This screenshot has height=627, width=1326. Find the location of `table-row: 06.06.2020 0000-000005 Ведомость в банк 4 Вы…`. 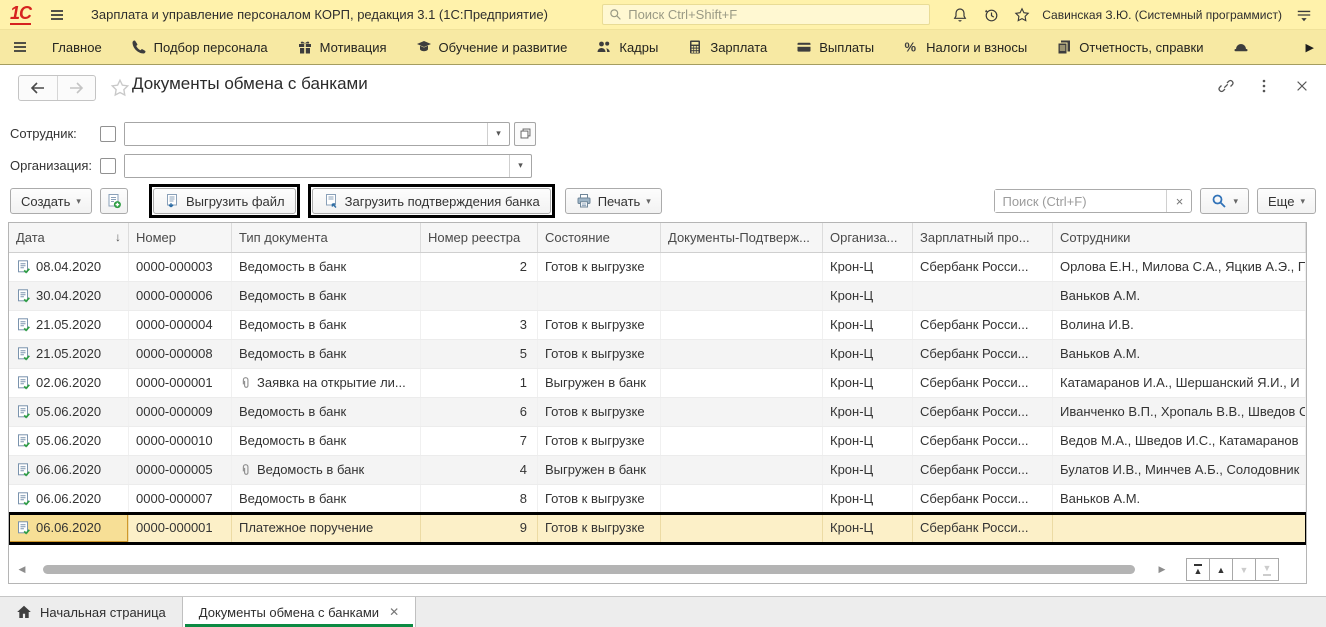

table-row: 06.06.2020 0000-000005 Ведомость в банк 4 Вы… is located at coordinates (657, 470).